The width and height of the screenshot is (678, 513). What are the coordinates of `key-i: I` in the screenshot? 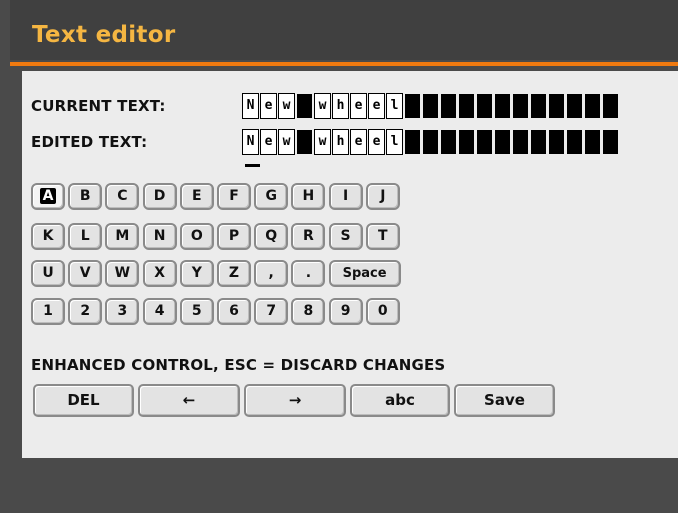 It's located at (345, 196).